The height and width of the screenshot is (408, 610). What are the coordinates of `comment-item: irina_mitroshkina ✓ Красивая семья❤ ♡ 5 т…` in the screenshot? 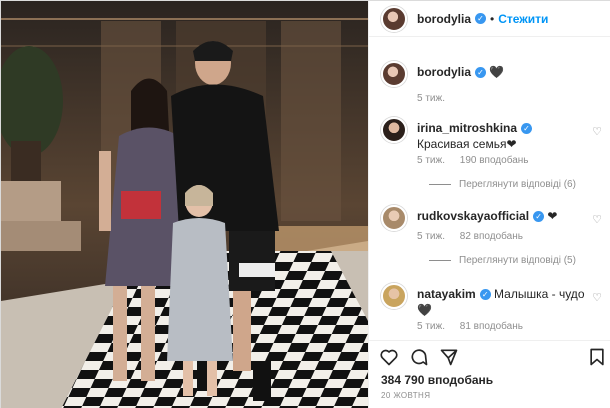 It's located at (493, 153).